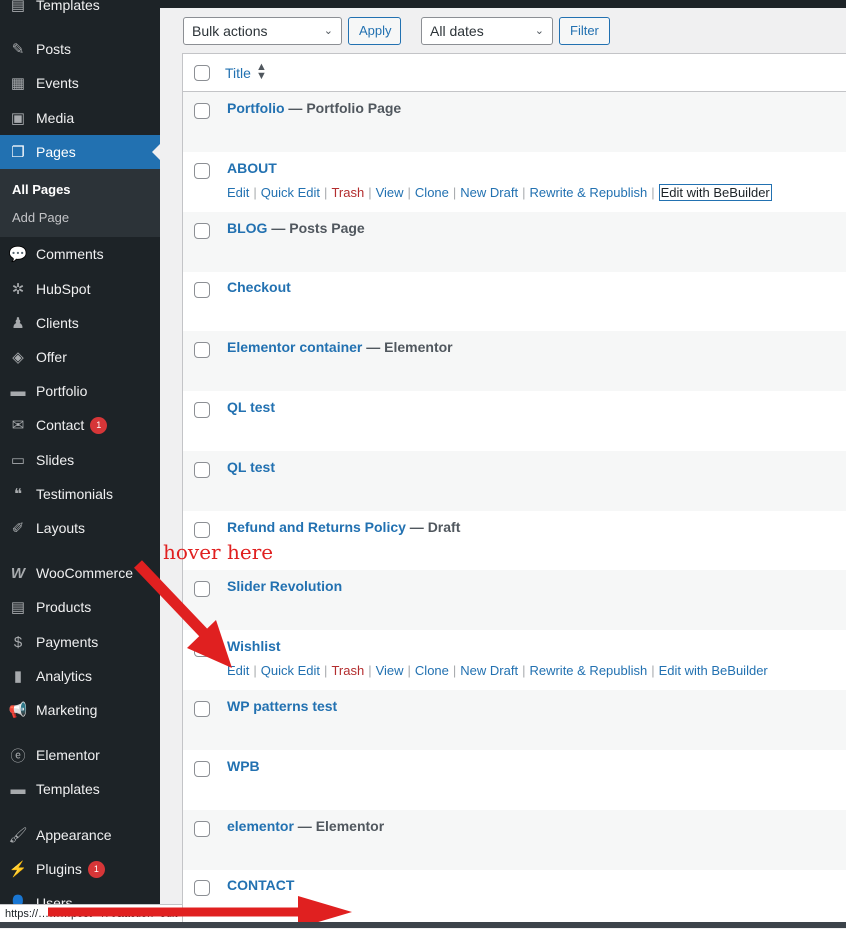 This screenshot has width=846, height=929. What do you see at coordinates (80, 289) in the screenshot?
I see `menu-item-hubspot: ✲ HubSpot` at bounding box center [80, 289].